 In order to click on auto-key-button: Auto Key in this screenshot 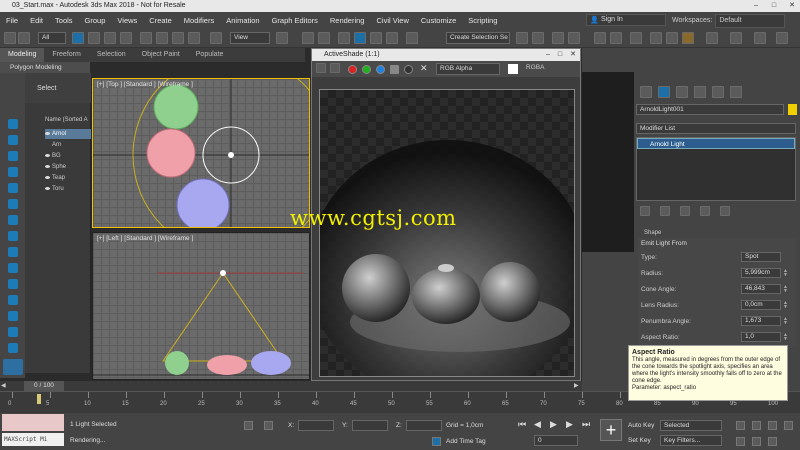, I will do `click(641, 425)`.